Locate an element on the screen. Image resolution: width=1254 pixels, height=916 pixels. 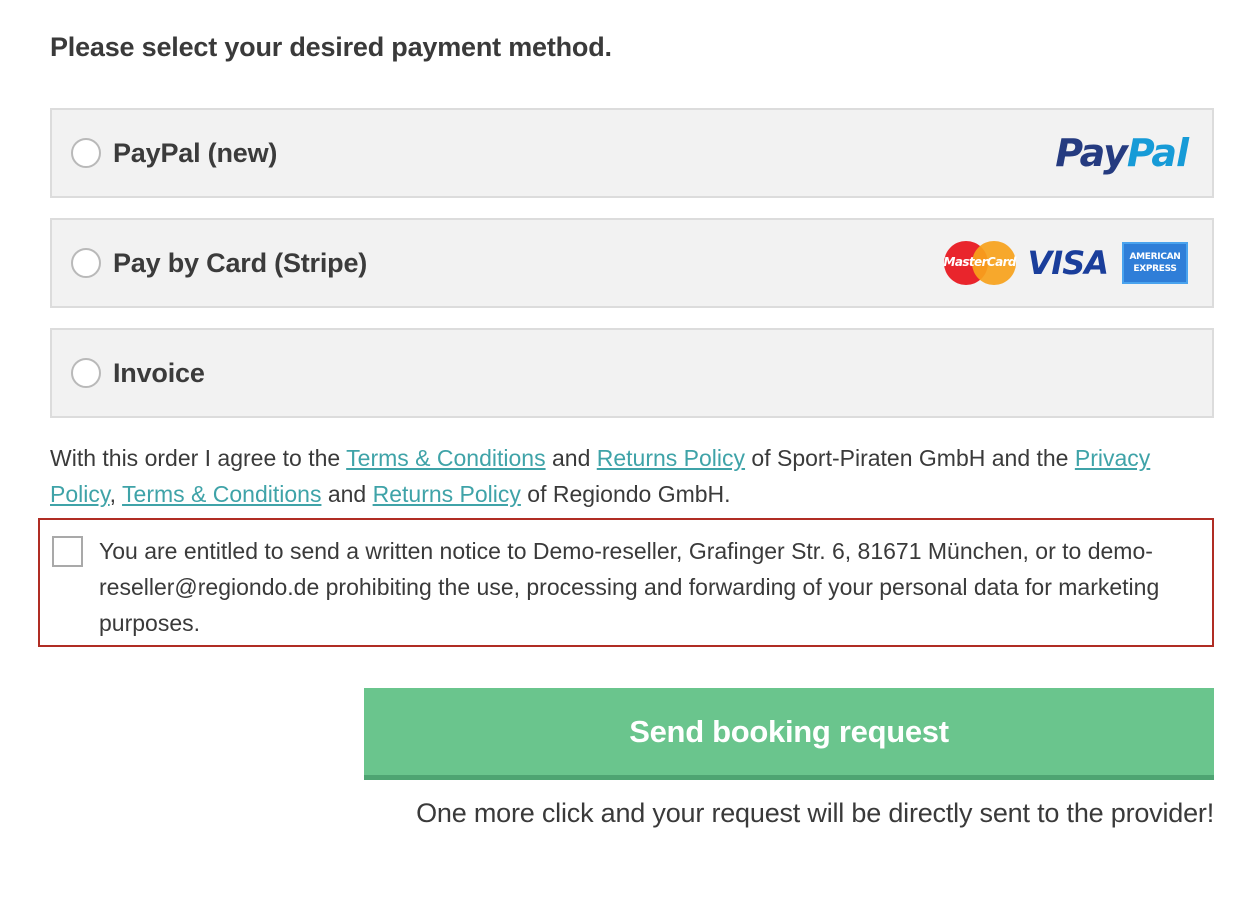
mastercard-logo: MasterCard is located at coordinates (980, 263).